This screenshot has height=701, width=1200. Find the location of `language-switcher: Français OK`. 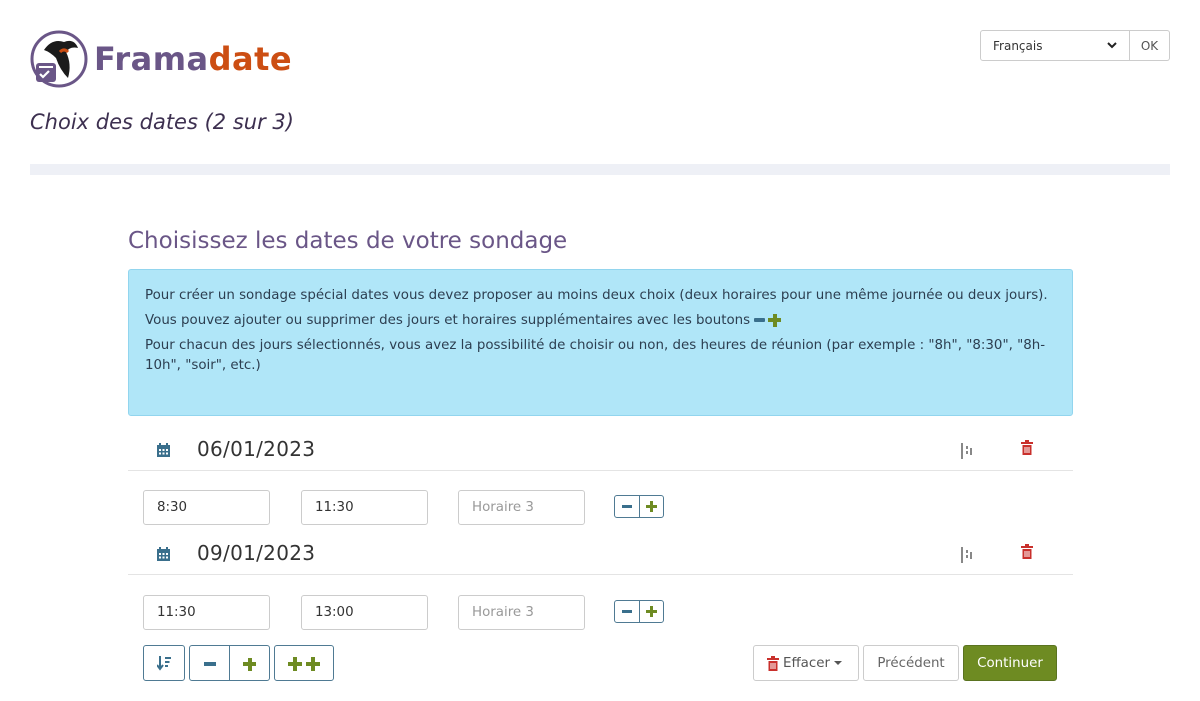

language-switcher: Français OK is located at coordinates (1075, 45).